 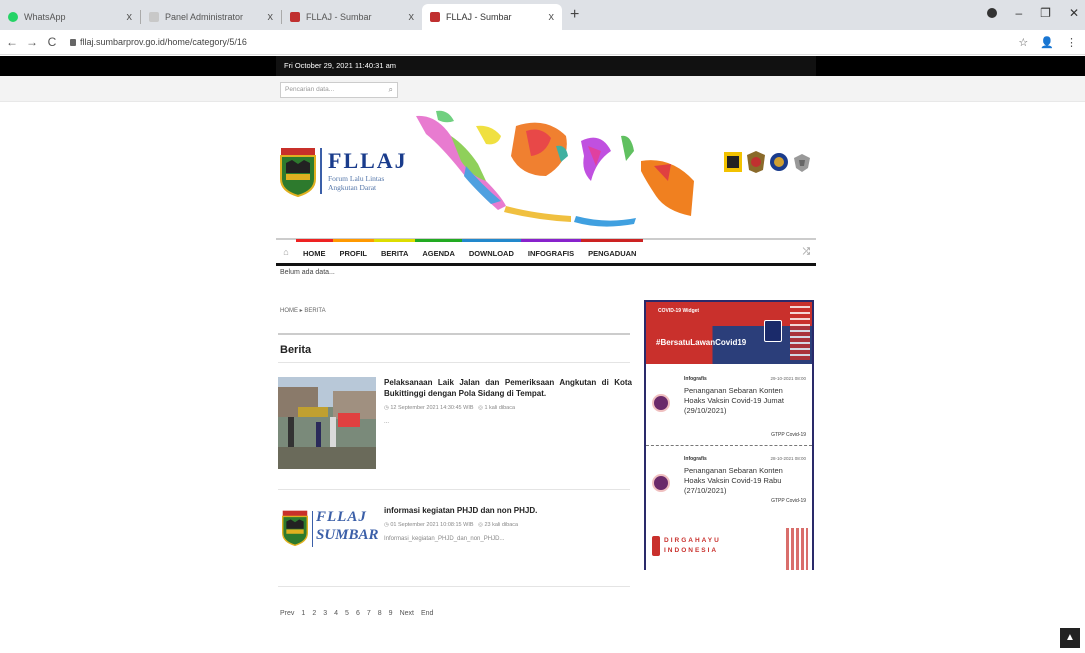 I want to click on pagination-page: 5, so click(x=347, y=613).